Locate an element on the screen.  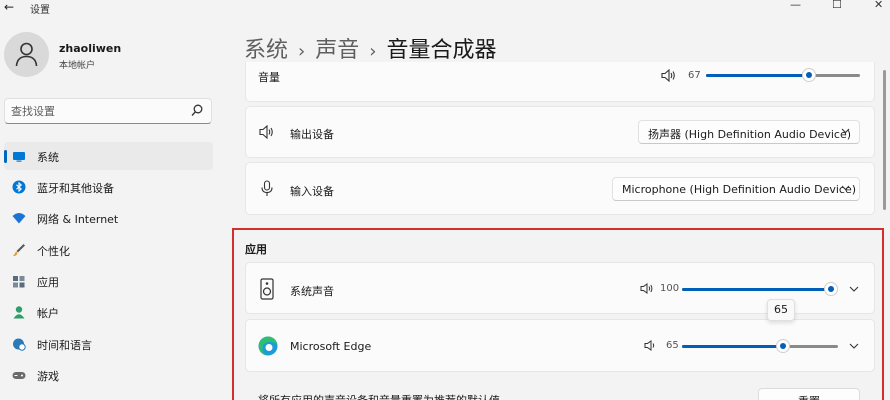
apps-icon is located at coordinates (19, 282).